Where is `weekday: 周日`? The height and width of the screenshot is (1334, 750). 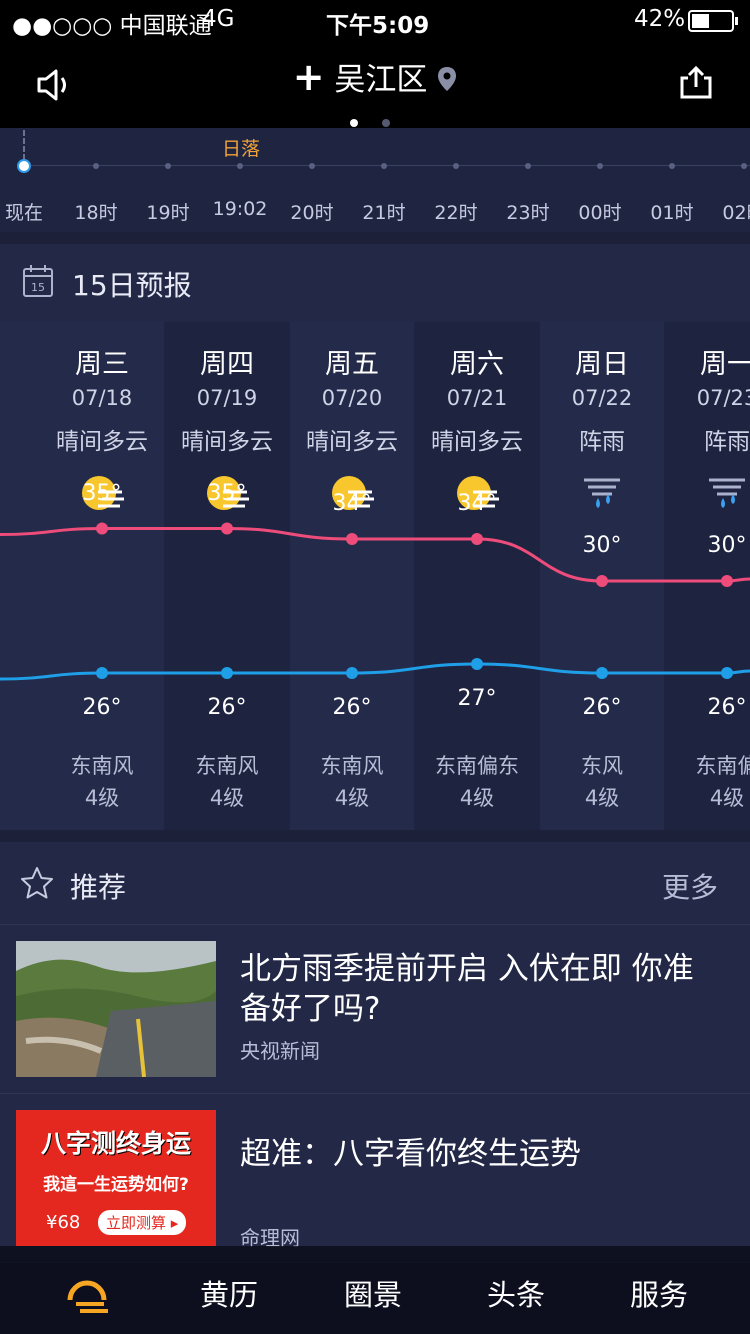
weekday: 周日 is located at coordinates (602, 364).